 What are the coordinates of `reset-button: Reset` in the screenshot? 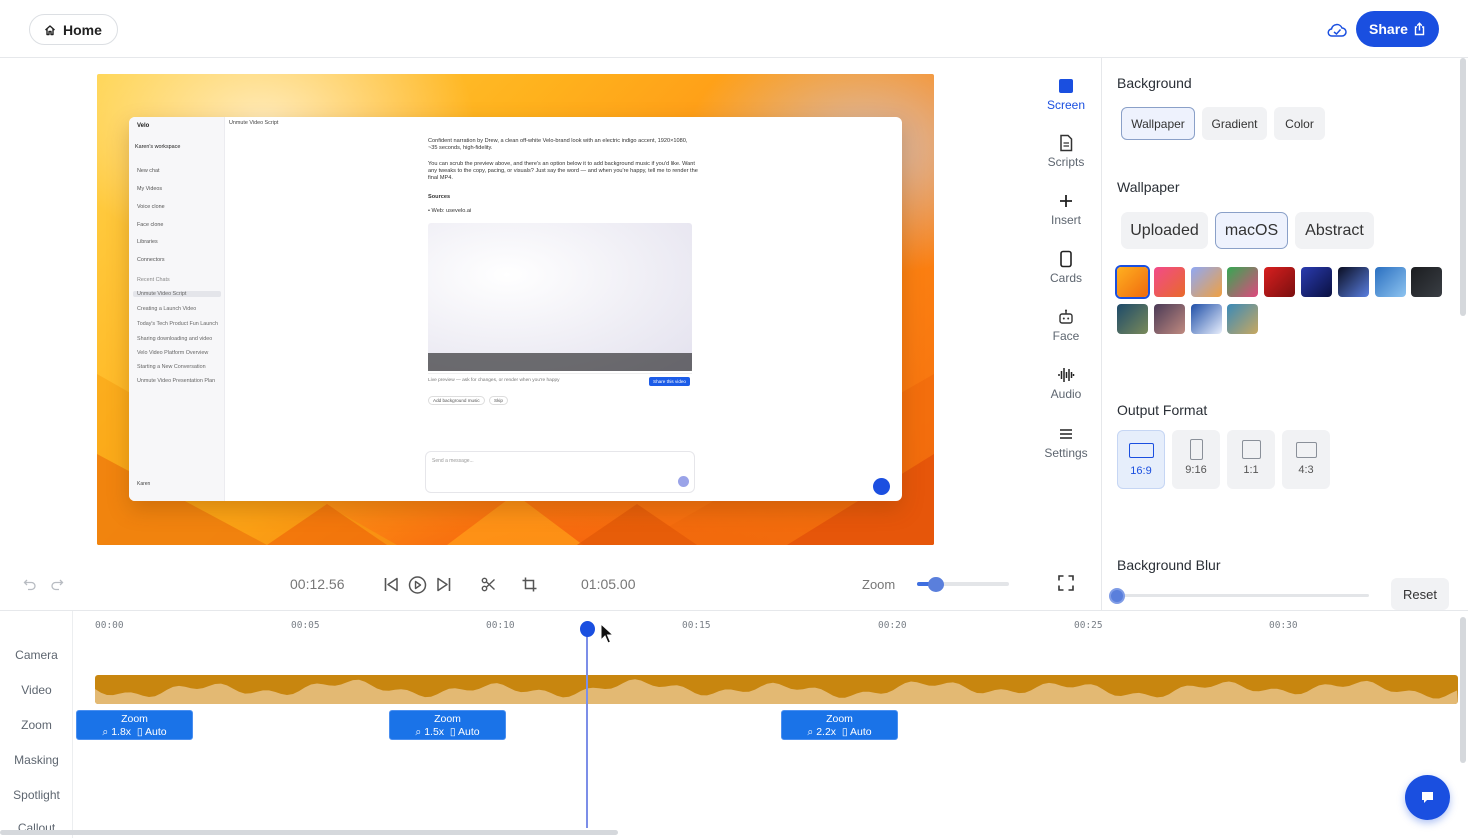 It's located at (1420, 594).